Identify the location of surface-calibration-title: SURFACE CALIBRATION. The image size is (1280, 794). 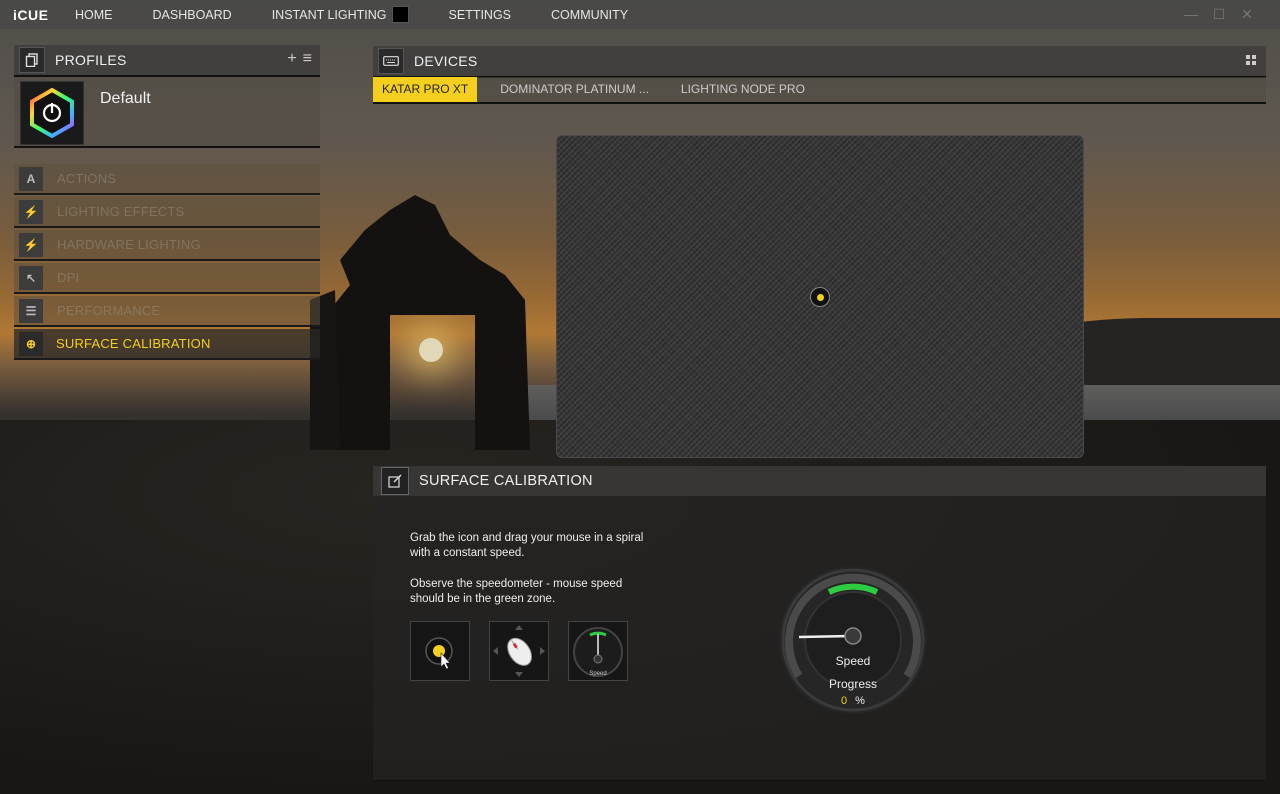
(506, 481).